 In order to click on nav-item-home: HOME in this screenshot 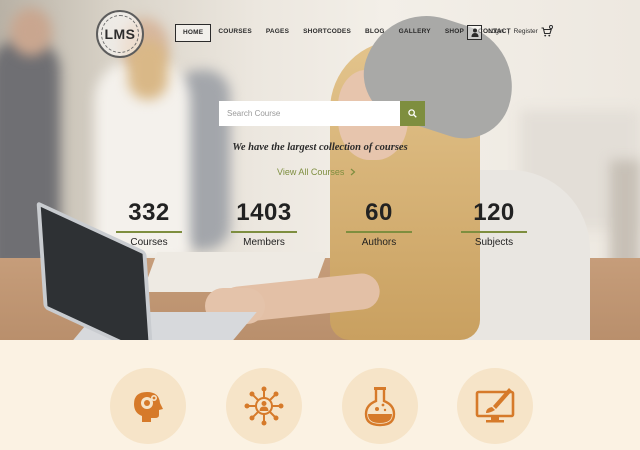, I will do `click(193, 33)`.